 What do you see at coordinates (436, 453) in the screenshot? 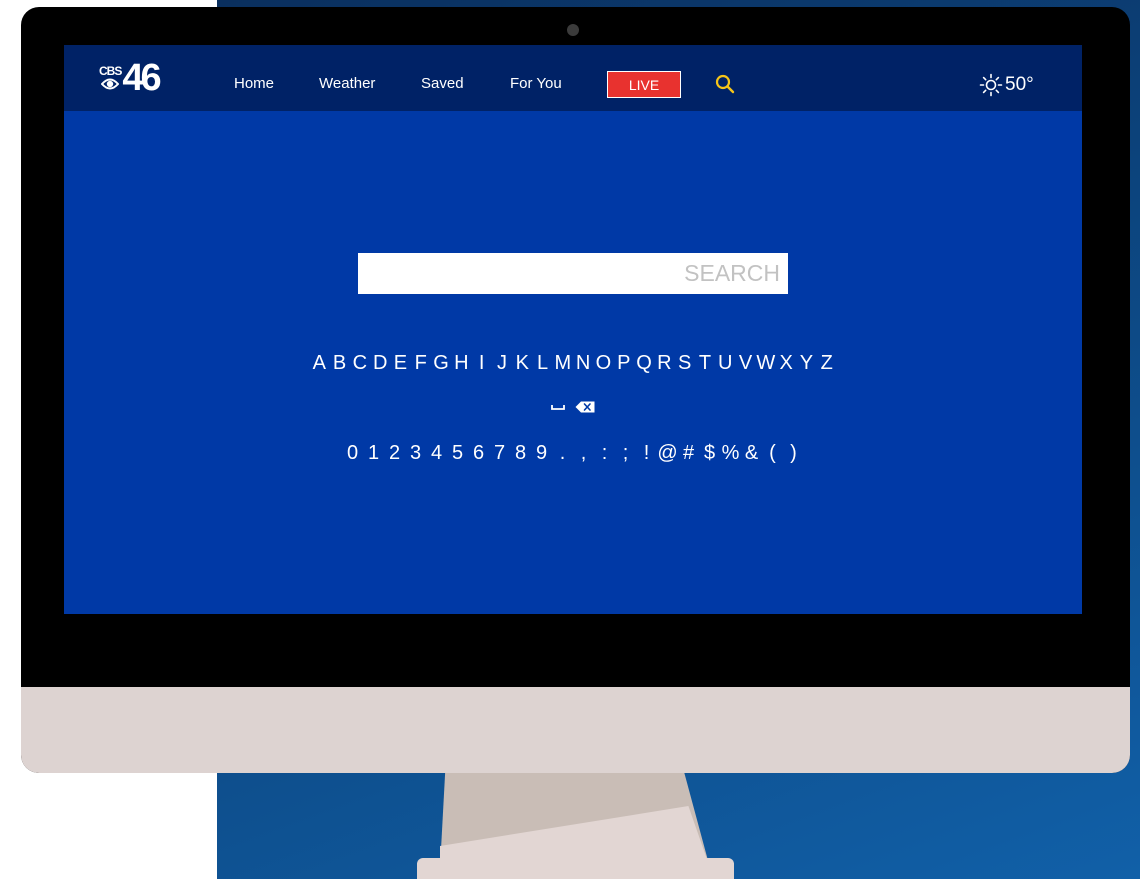
I see `symbol-key: 4` at bounding box center [436, 453].